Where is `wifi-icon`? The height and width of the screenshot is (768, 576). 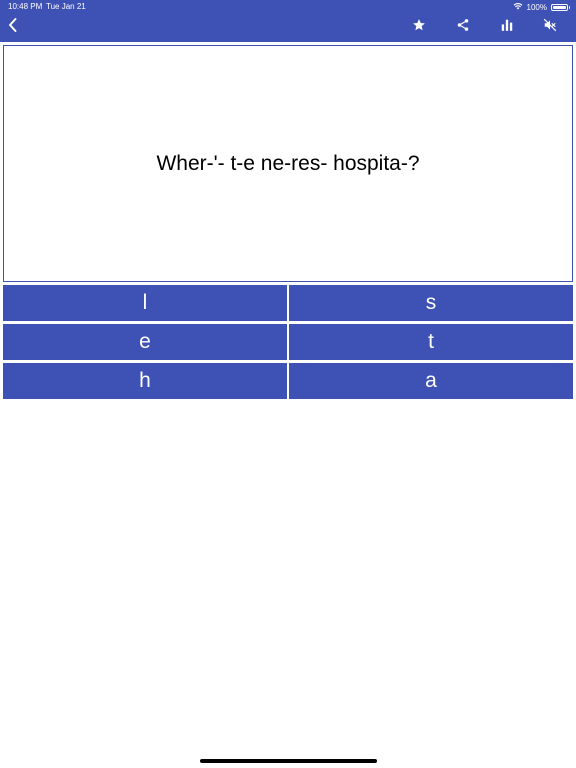
wifi-icon is located at coordinates (518, 7).